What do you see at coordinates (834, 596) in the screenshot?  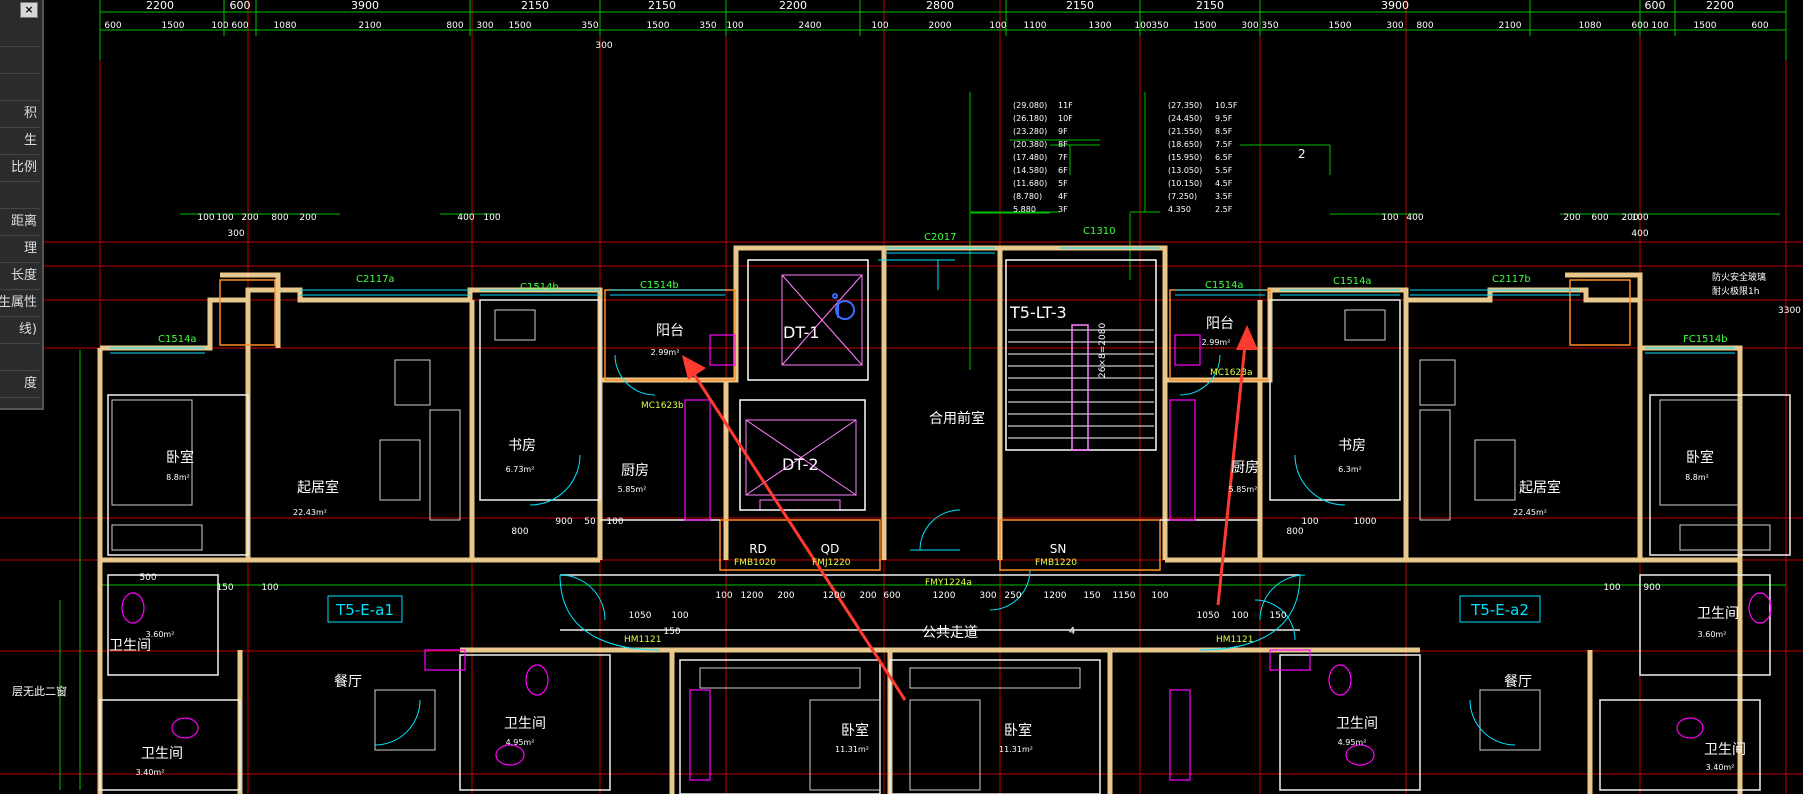 I see `mid-dim-8: 1200` at bounding box center [834, 596].